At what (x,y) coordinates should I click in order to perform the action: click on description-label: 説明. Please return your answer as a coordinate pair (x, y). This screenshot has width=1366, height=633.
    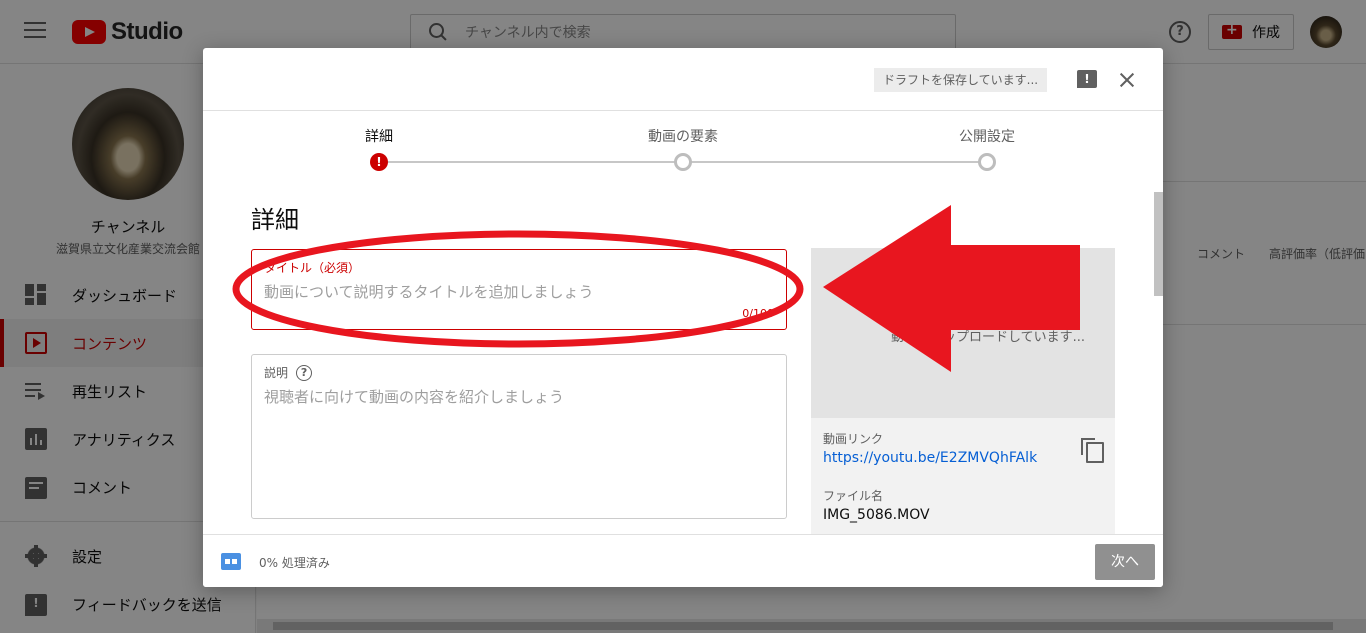
    Looking at the image, I should click on (276, 373).